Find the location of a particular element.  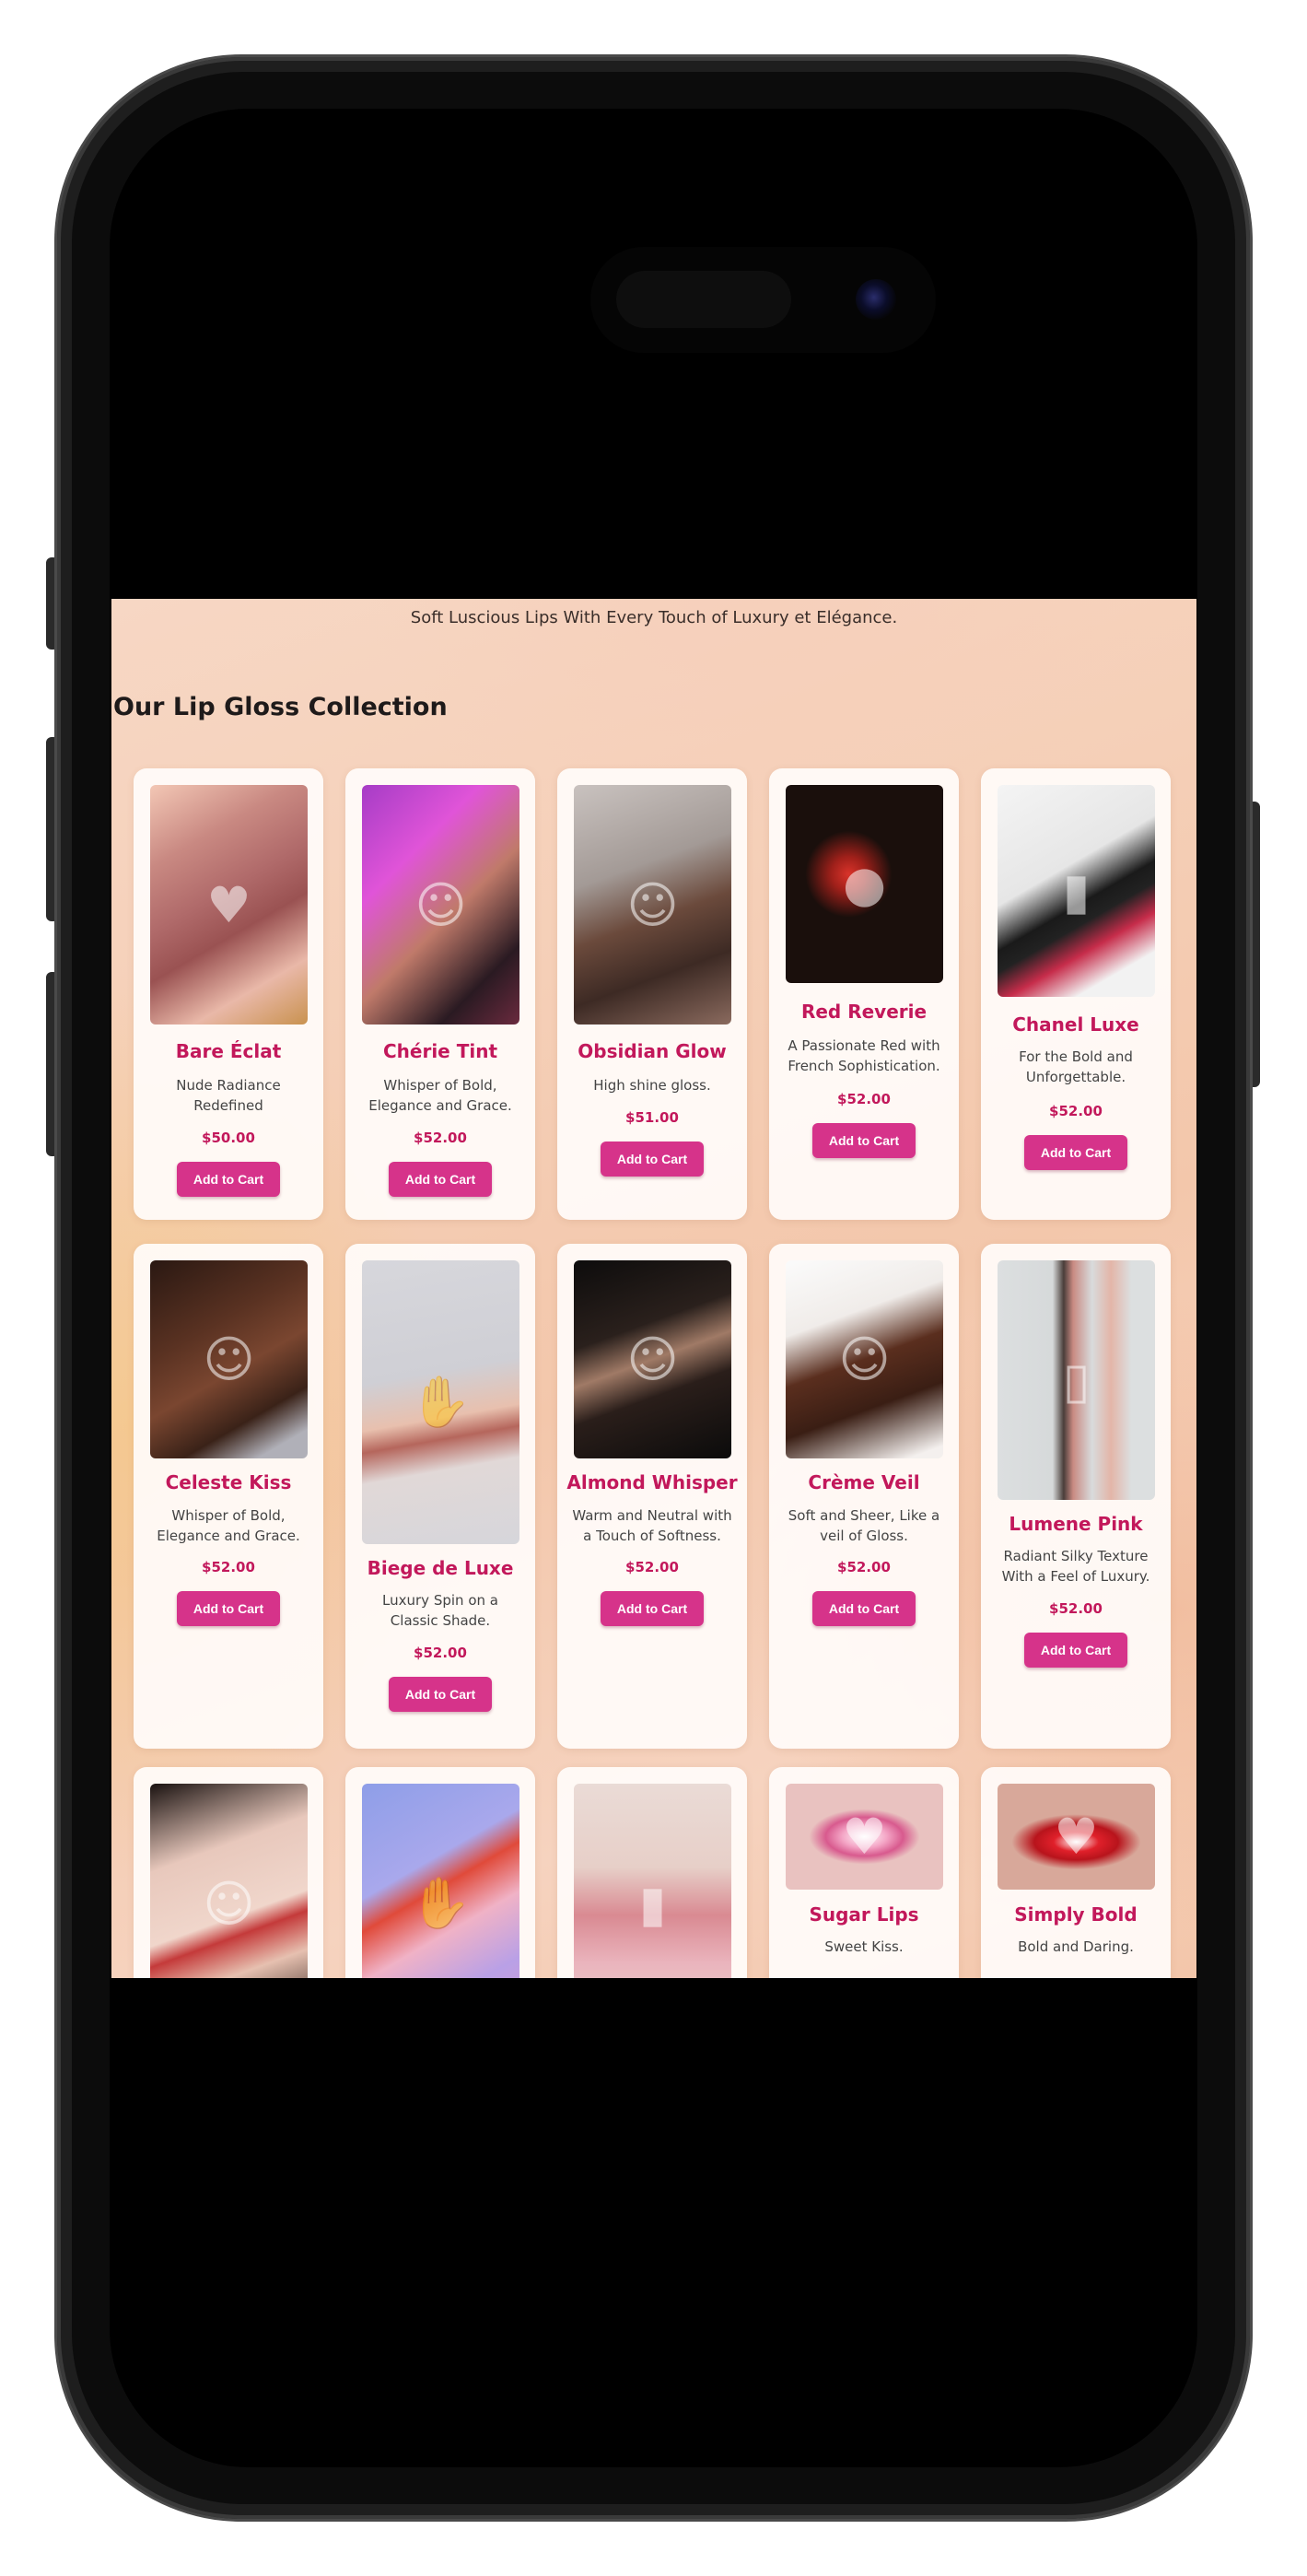

island-sensor is located at coordinates (704, 299).